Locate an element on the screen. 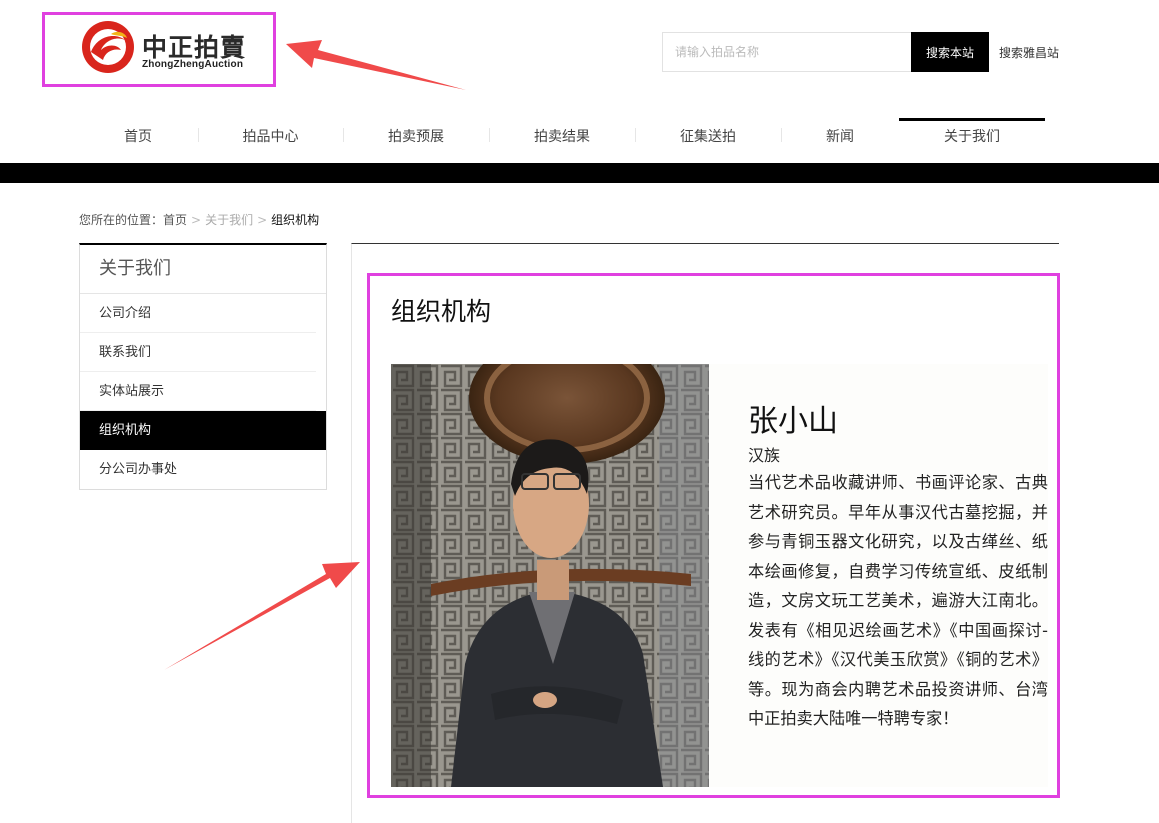  logo-subtext: ZhongZhengAuction is located at coordinates (193, 64).